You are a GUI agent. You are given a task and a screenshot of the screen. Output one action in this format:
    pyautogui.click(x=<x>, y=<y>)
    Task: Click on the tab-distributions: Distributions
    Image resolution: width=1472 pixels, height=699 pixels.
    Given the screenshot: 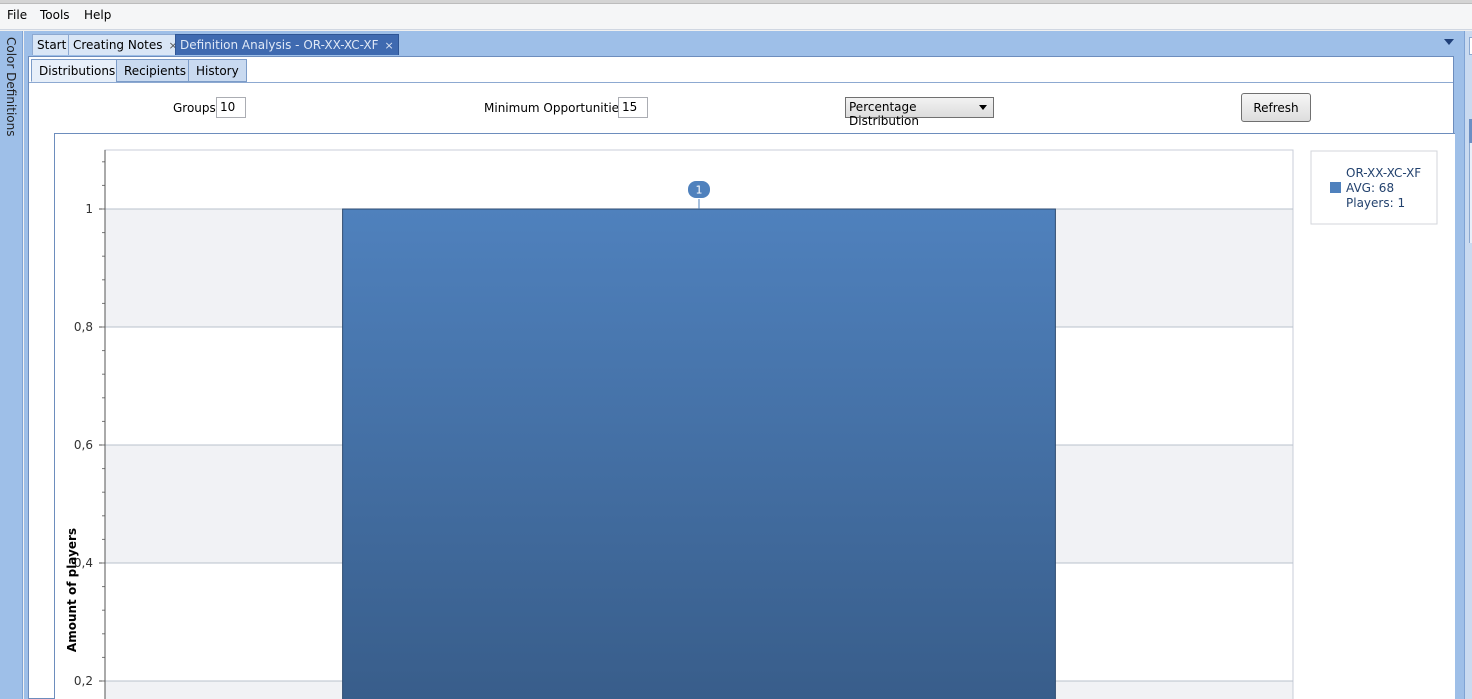 What is the action you would take?
    pyautogui.click(x=77, y=70)
    